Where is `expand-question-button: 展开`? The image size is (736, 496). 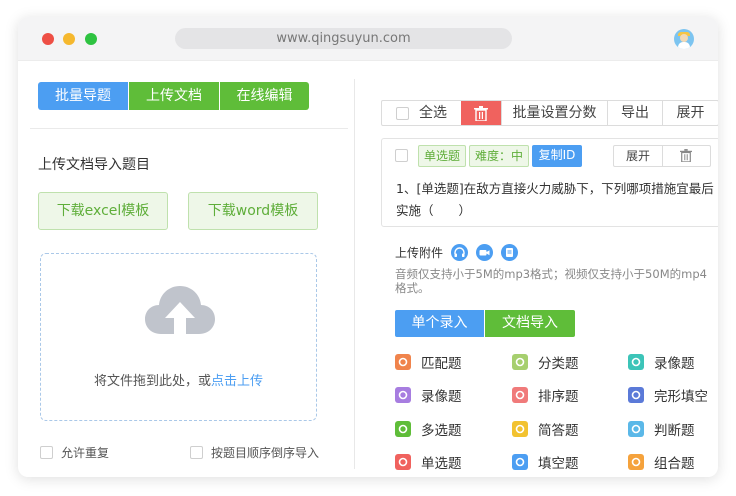
expand-question-button: 展开 is located at coordinates (638, 156).